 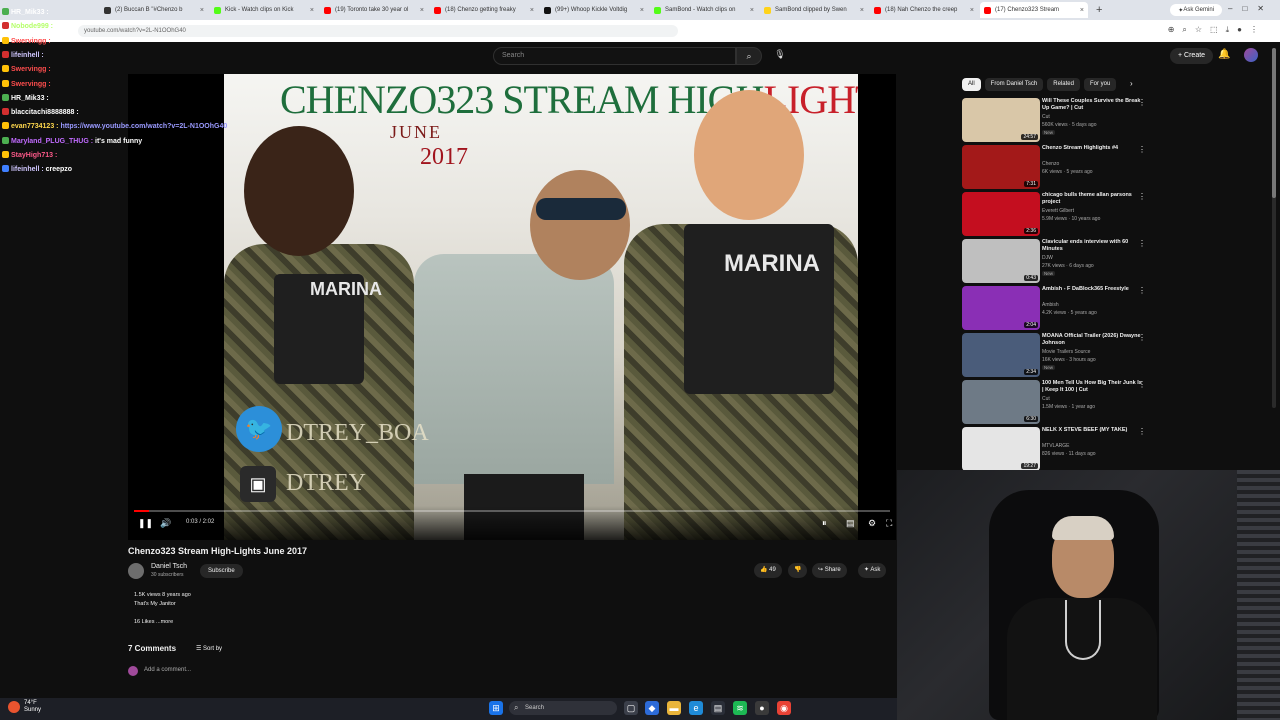 I want to click on ask-button: ✦ Ask, so click(x=872, y=570).